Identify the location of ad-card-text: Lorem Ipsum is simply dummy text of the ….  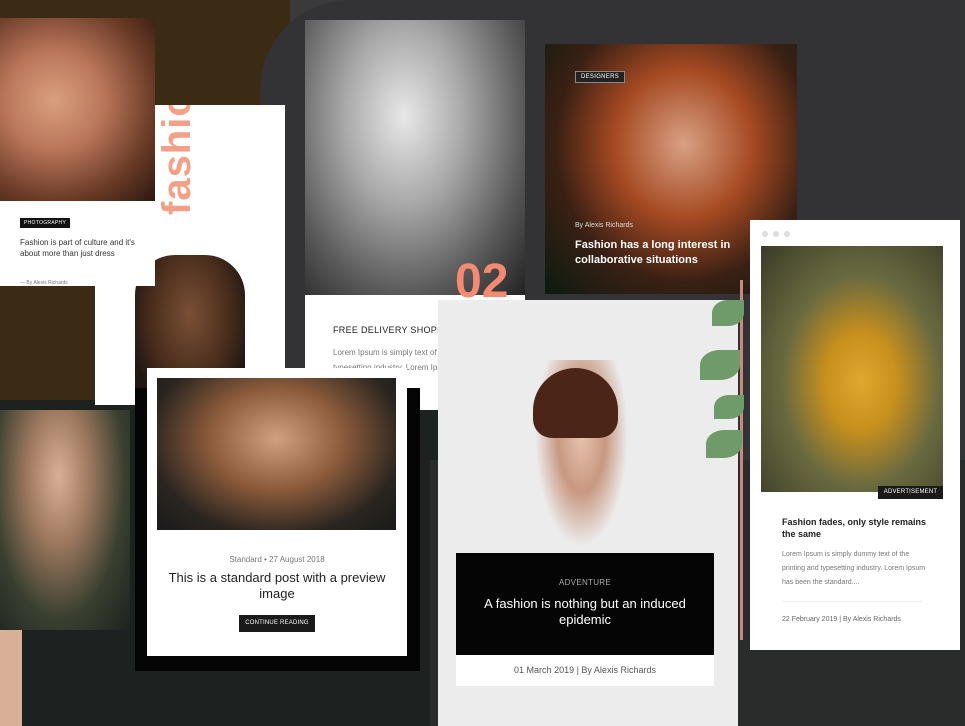
(854, 568).